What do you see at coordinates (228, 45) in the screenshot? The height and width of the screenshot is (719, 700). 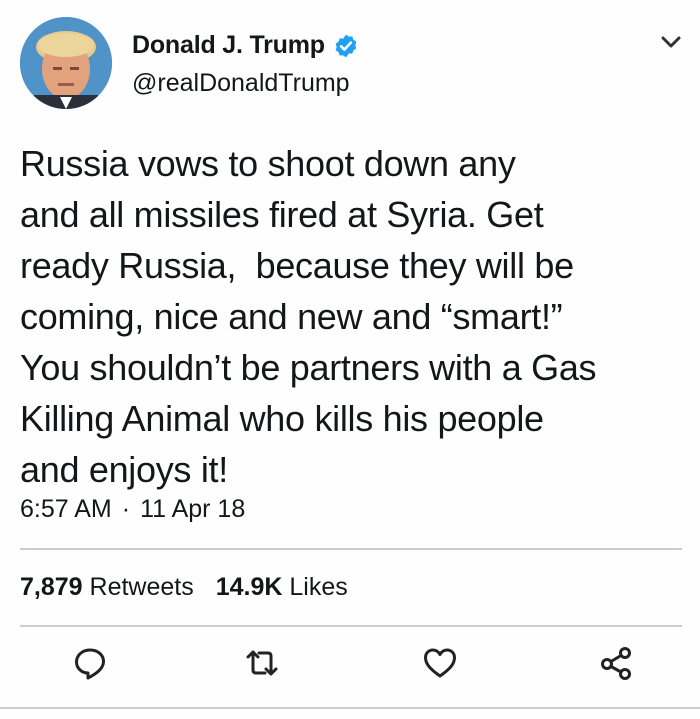 I see `author-display-name: Donald J. Trump` at bounding box center [228, 45].